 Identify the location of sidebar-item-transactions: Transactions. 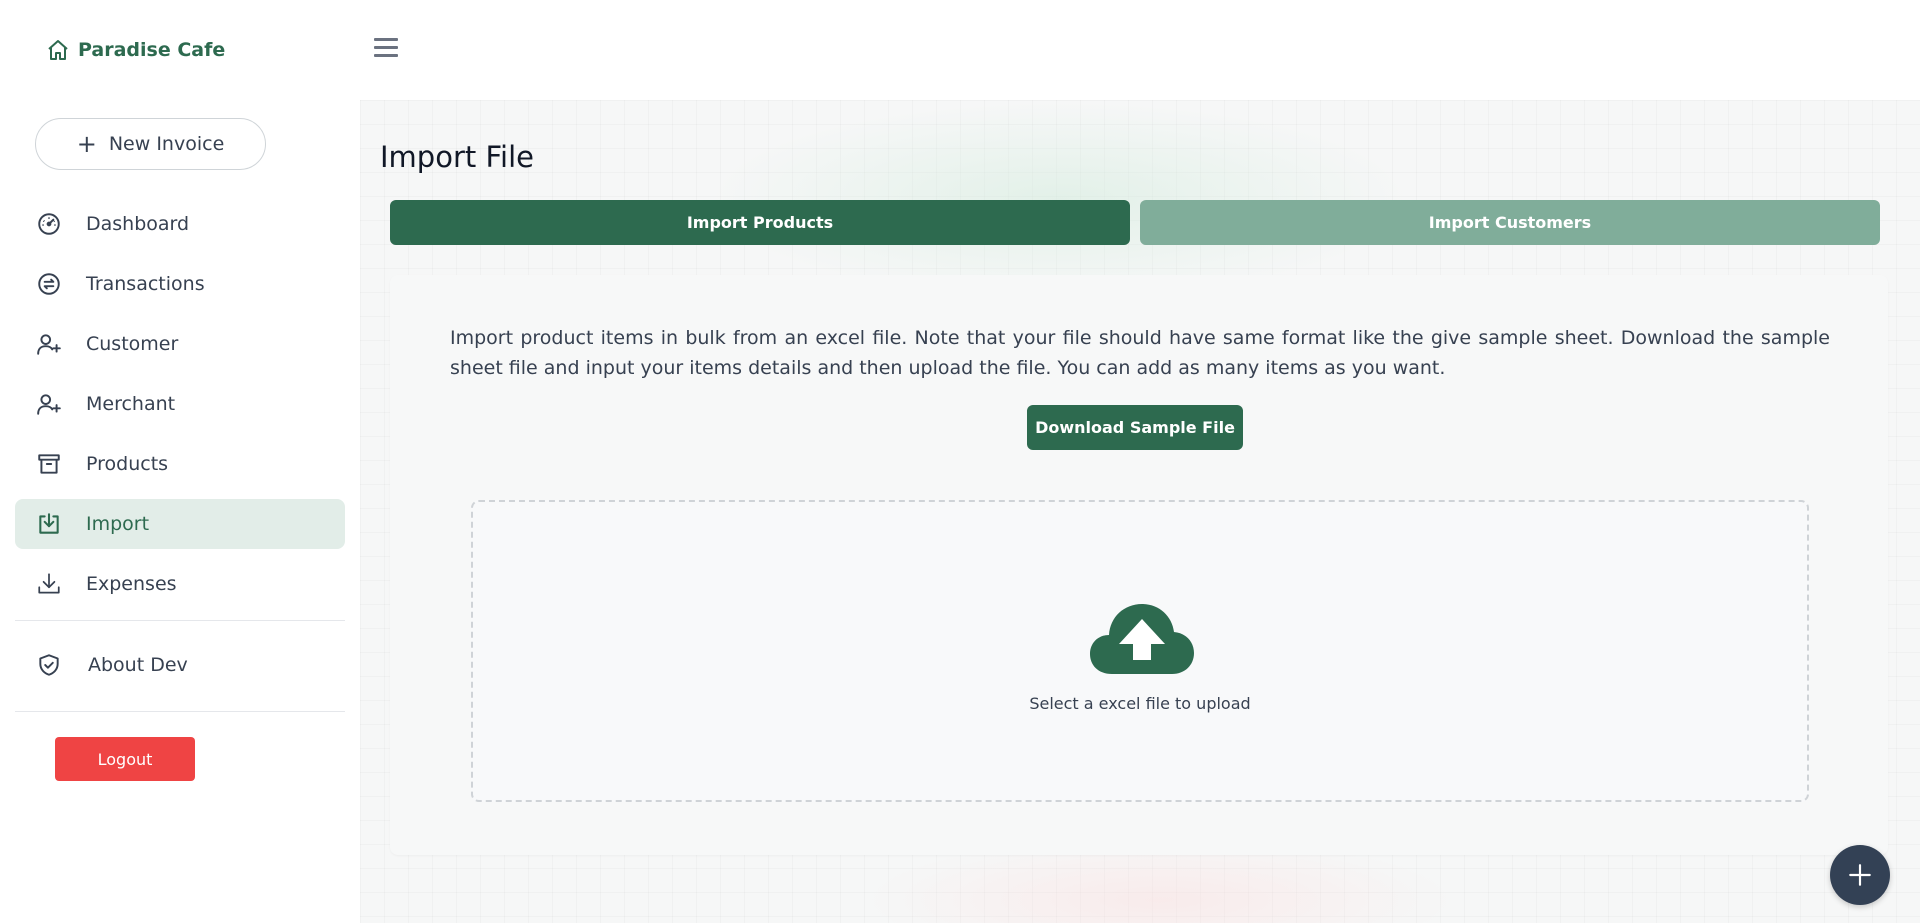
(180, 284).